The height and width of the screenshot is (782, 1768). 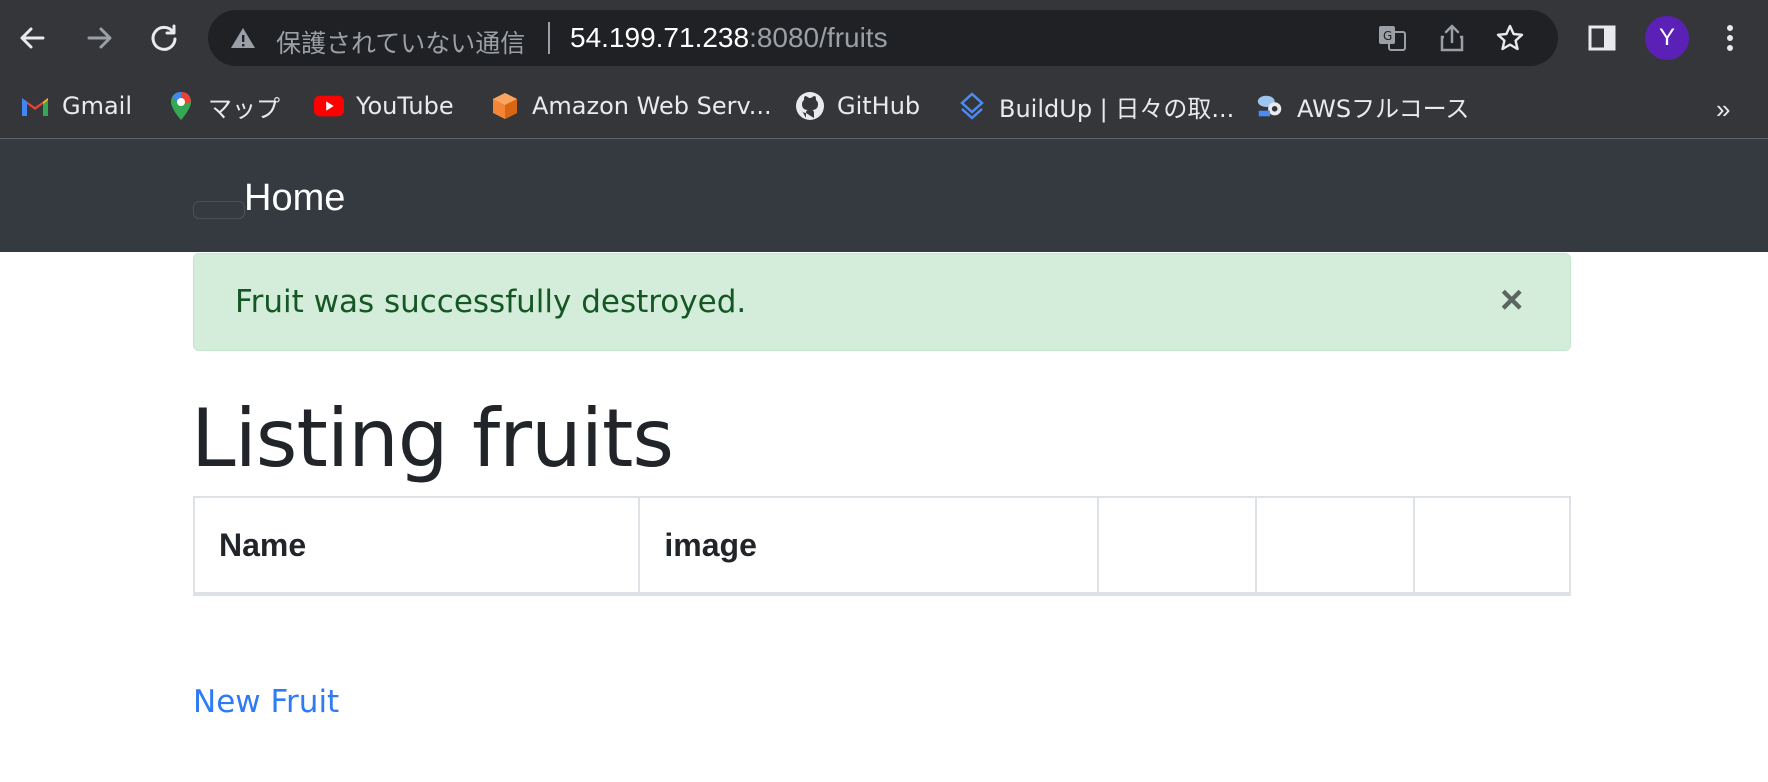 I want to click on bookmark-youtube: YouTube, so click(x=384, y=106).